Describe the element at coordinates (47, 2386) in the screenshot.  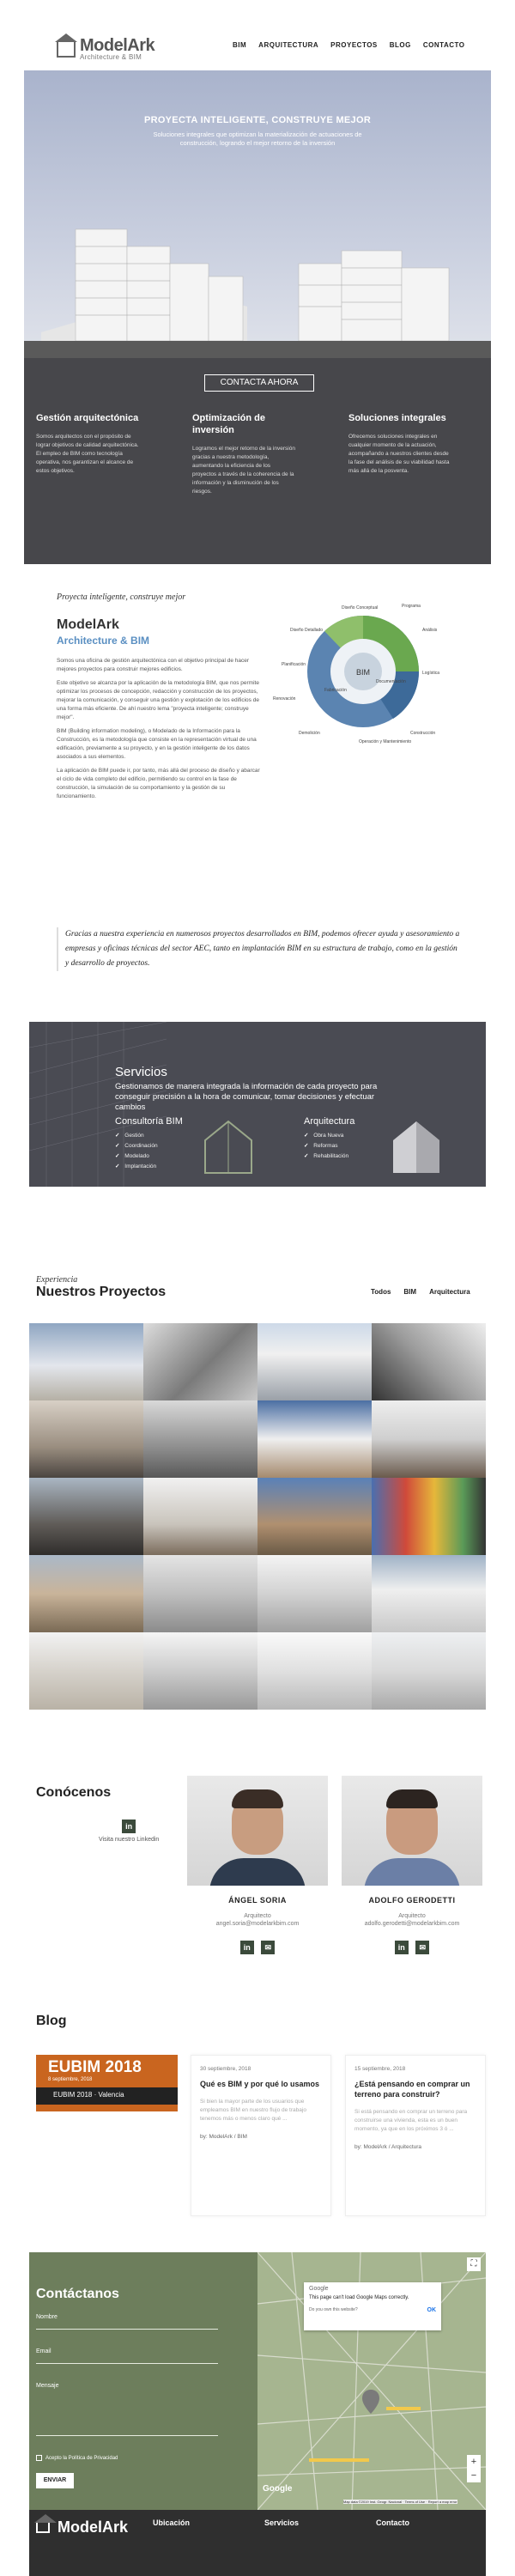
I see `field-label: Mensaje` at that location.